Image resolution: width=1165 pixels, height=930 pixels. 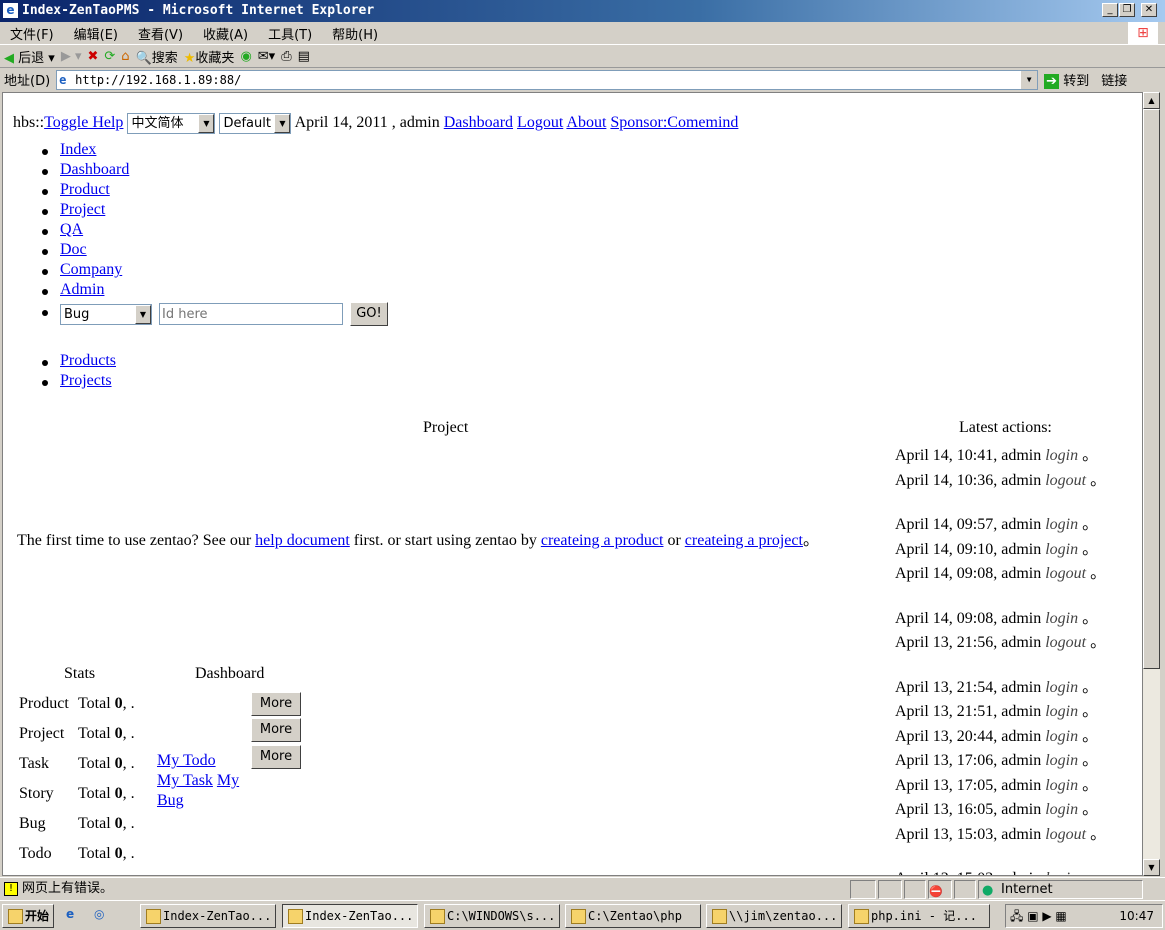 I want to click on create-product-link: createing a product, so click(x=602, y=540).